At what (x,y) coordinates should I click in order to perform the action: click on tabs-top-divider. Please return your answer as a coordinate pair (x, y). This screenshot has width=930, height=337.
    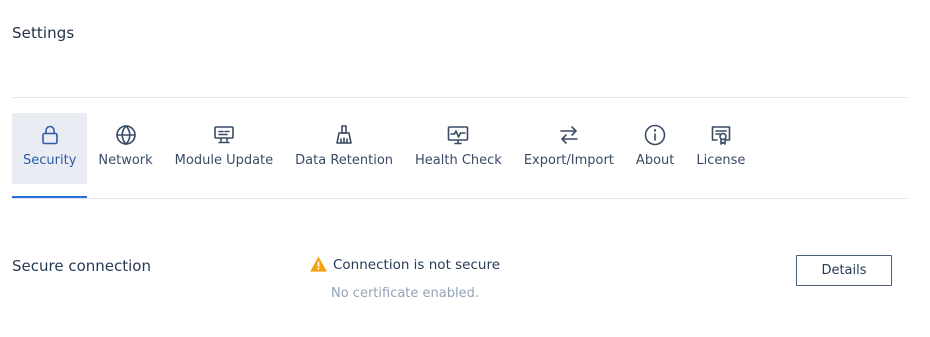
    Looking at the image, I should click on (459, 97).